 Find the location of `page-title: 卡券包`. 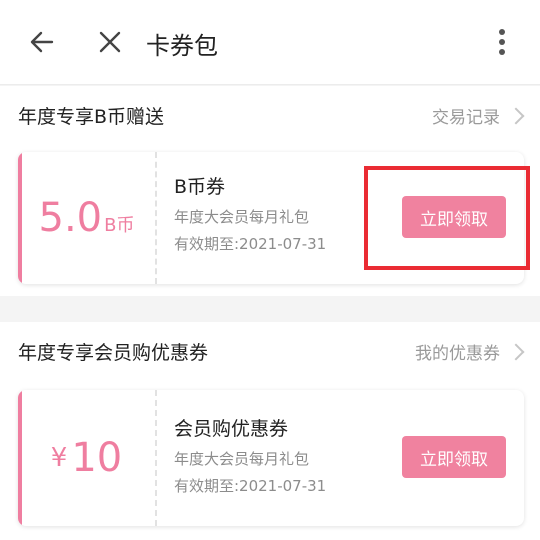

page-title: 卡券包 is located at coordinates (182, 46).